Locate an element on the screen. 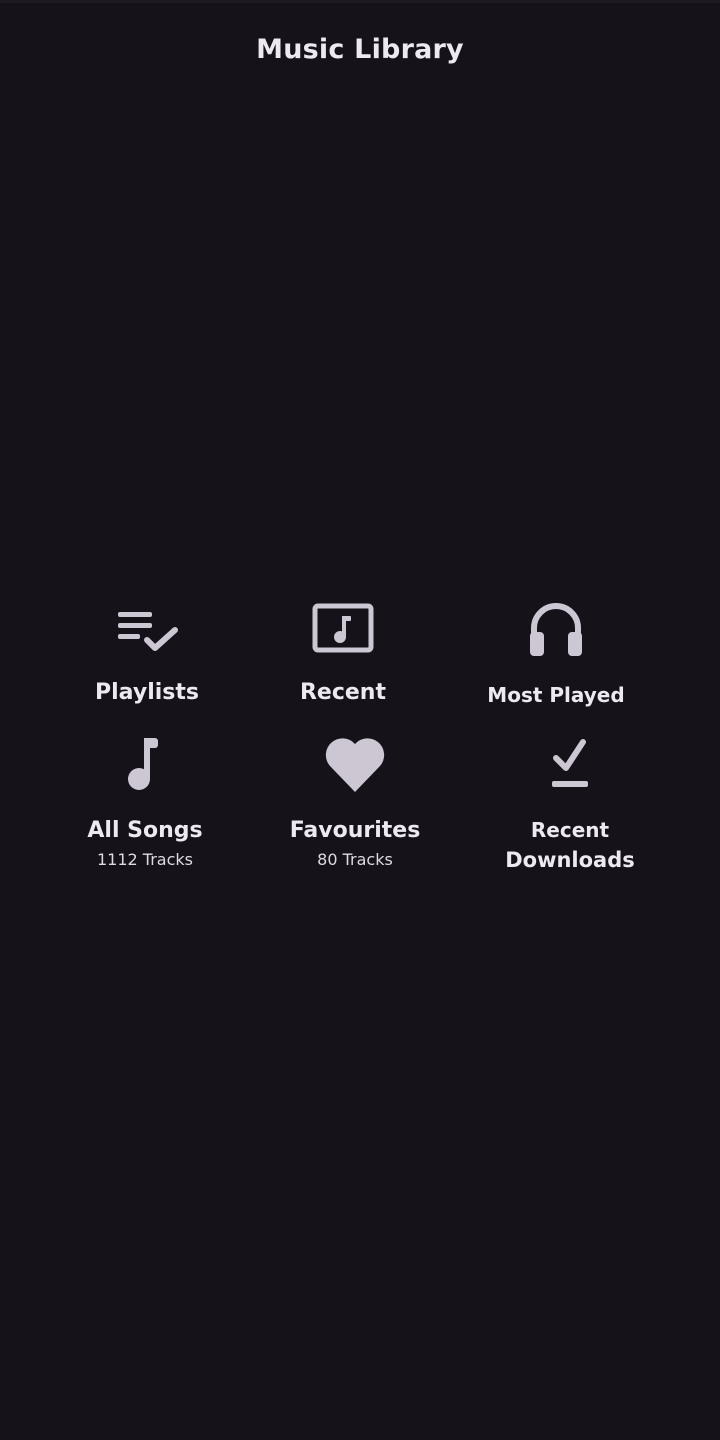 This screenshot has height=1440, width=720. recent-downloads-label-line2: Downloads is located at coordinates (570, 860).